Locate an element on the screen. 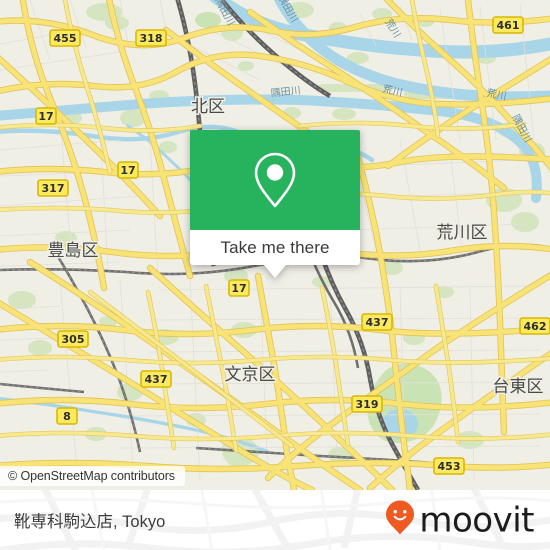 This screenshot has width=550, height=550. road-shield-label: 319 is located at coordinates (367, 404).